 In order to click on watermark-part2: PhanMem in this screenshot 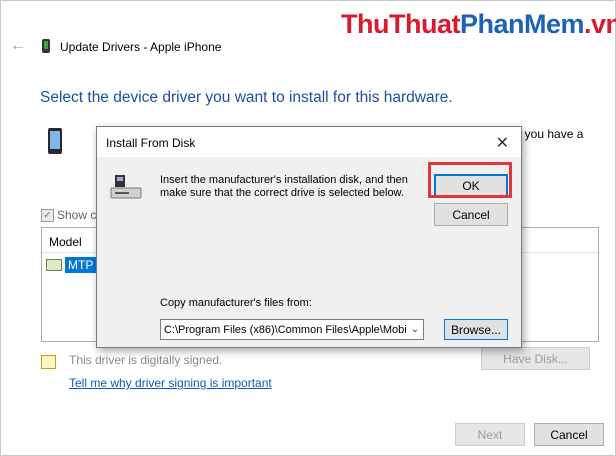, I will do `click(522, 24)`.